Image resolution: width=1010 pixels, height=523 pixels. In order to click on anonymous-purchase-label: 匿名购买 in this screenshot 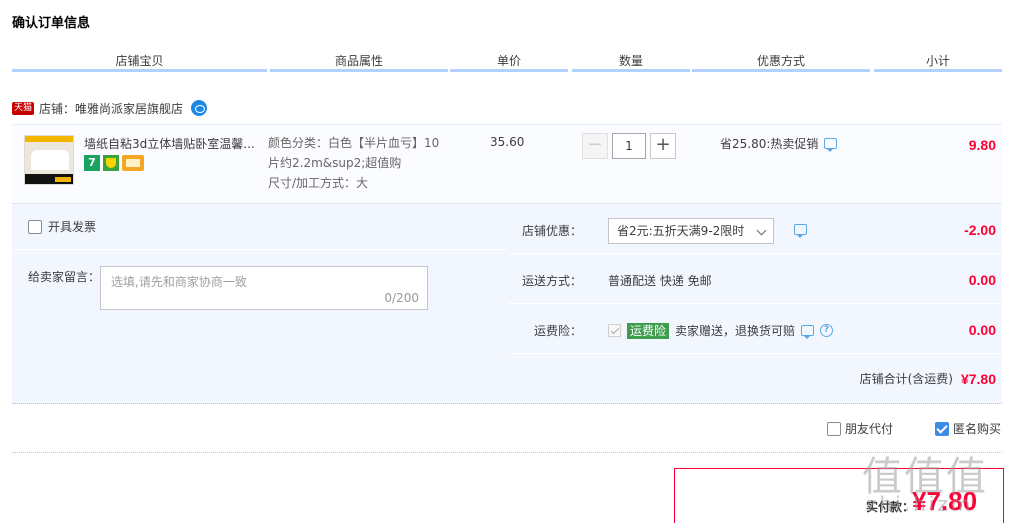, I will do `click(977, 429)`.